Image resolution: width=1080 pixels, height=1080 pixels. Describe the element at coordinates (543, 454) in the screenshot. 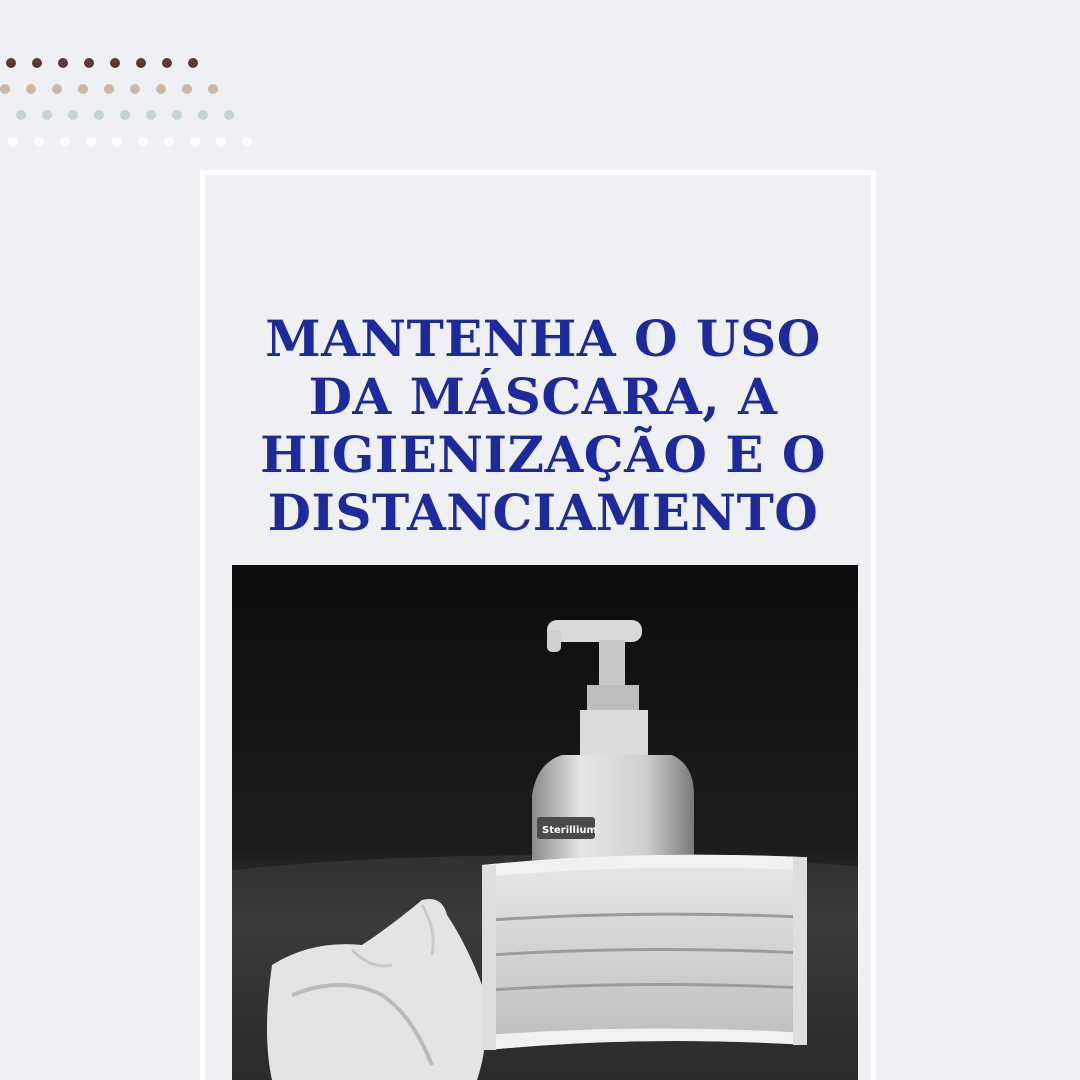

I see `headline-line-3: HIGIENIZAÇÃO E O` at that location.